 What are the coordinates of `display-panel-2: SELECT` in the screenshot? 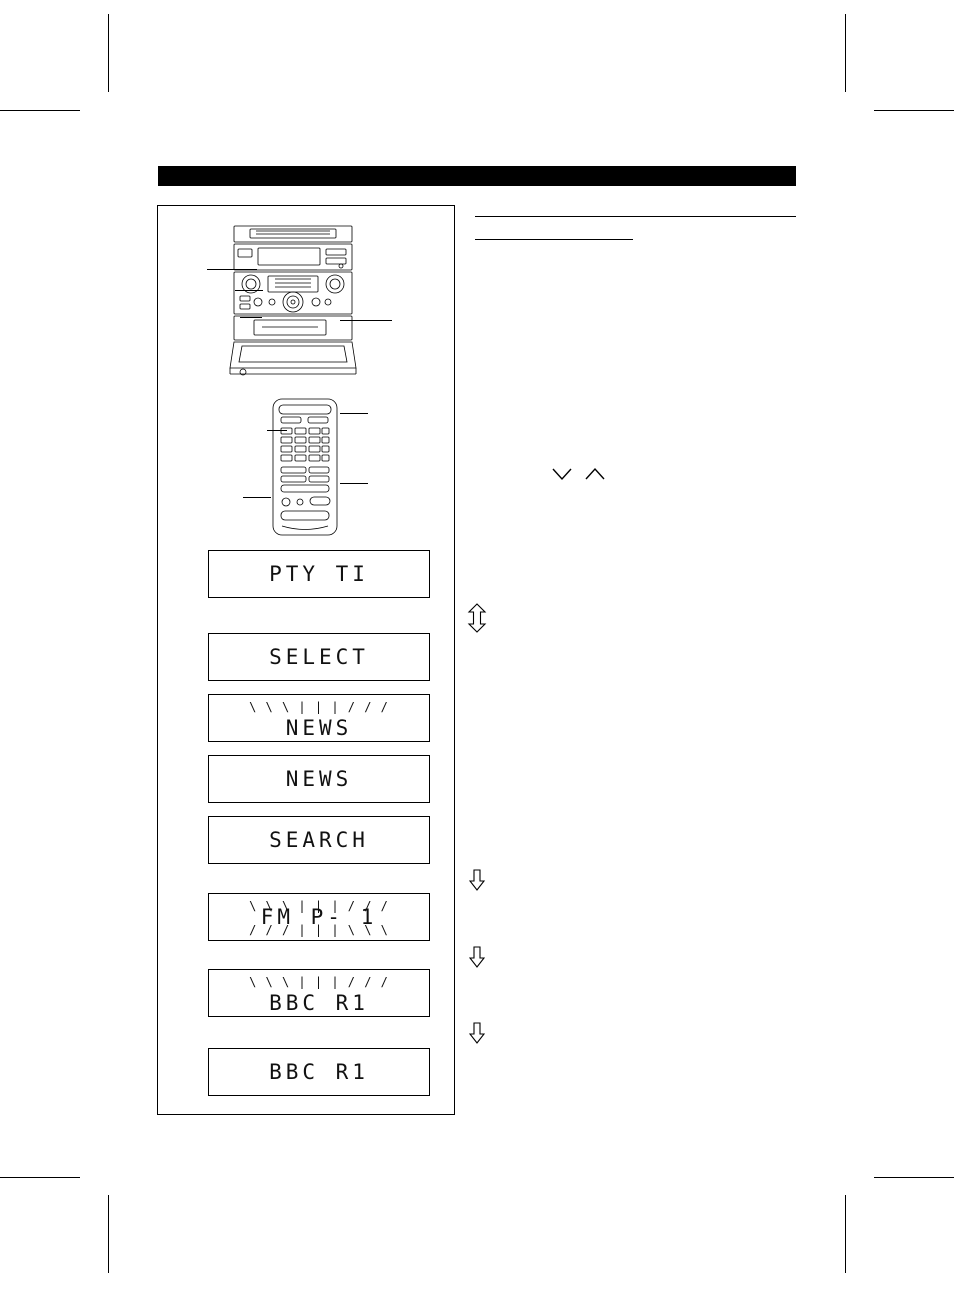 It's located at (319, 657).